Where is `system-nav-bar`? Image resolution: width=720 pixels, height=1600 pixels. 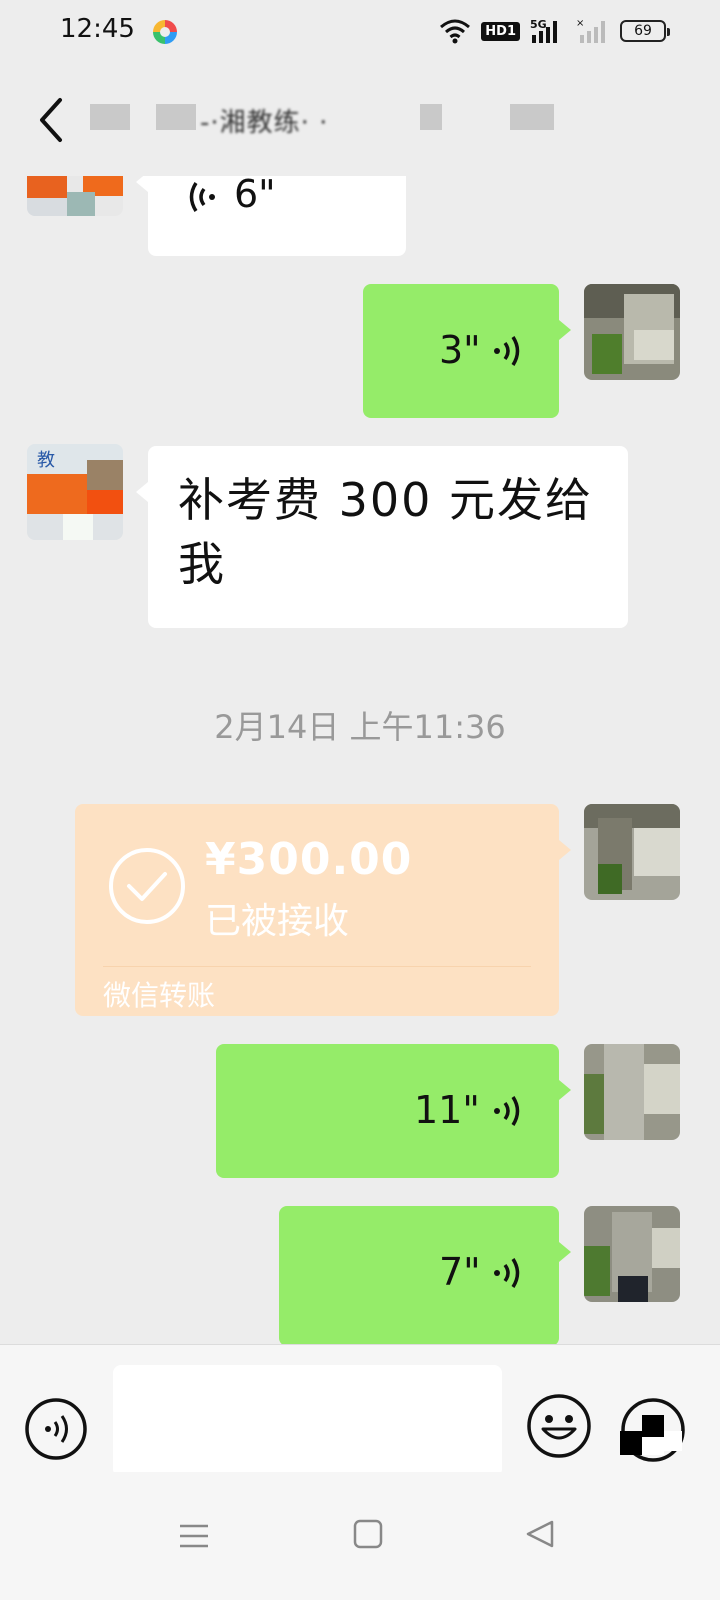
system-nav-bar is located at coordinates (360, 1536).